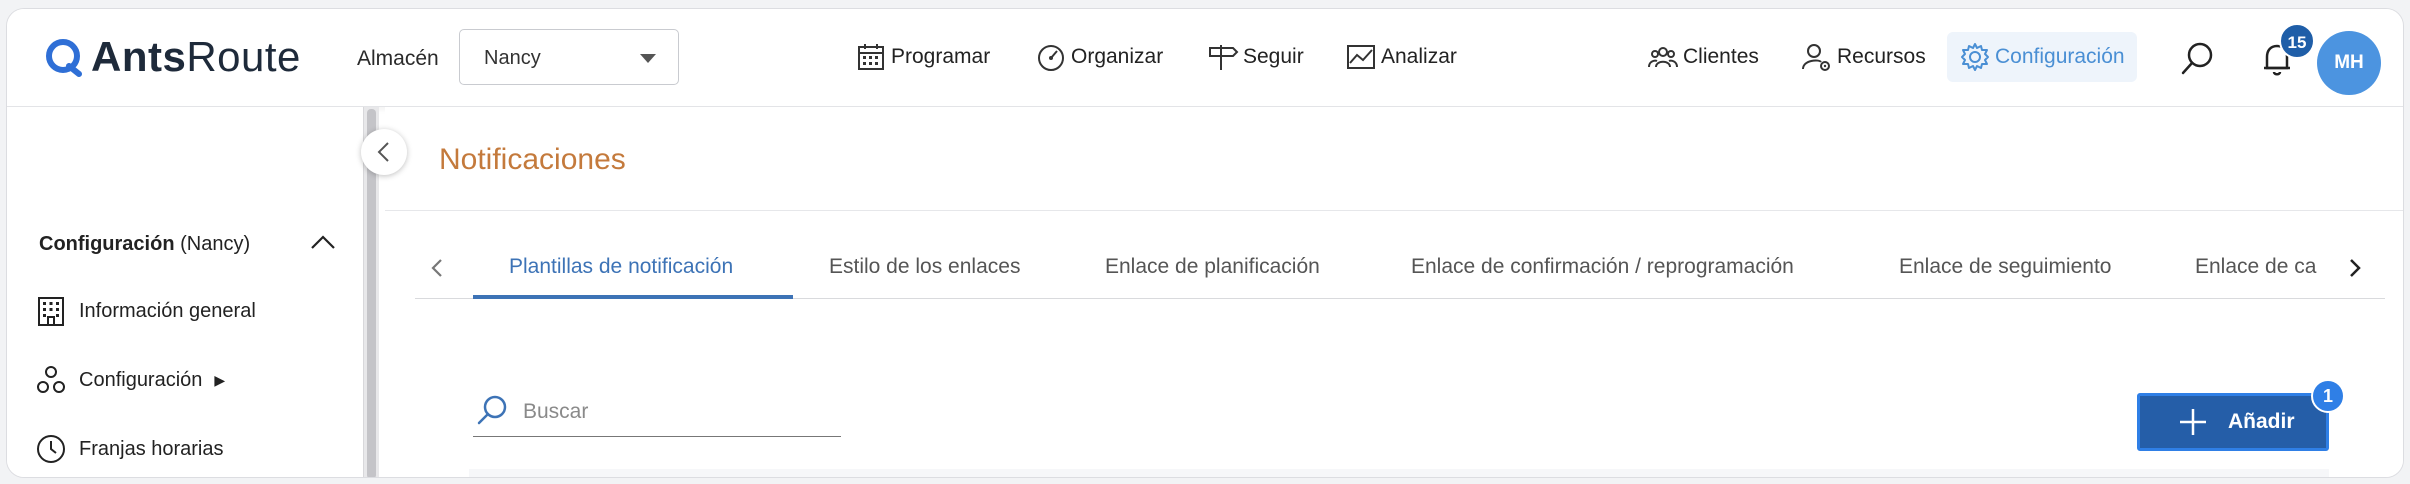 The width and height of the screenshot is (2410, 484). I want to click on add-button-label: Añadir, so click(2261, 421).